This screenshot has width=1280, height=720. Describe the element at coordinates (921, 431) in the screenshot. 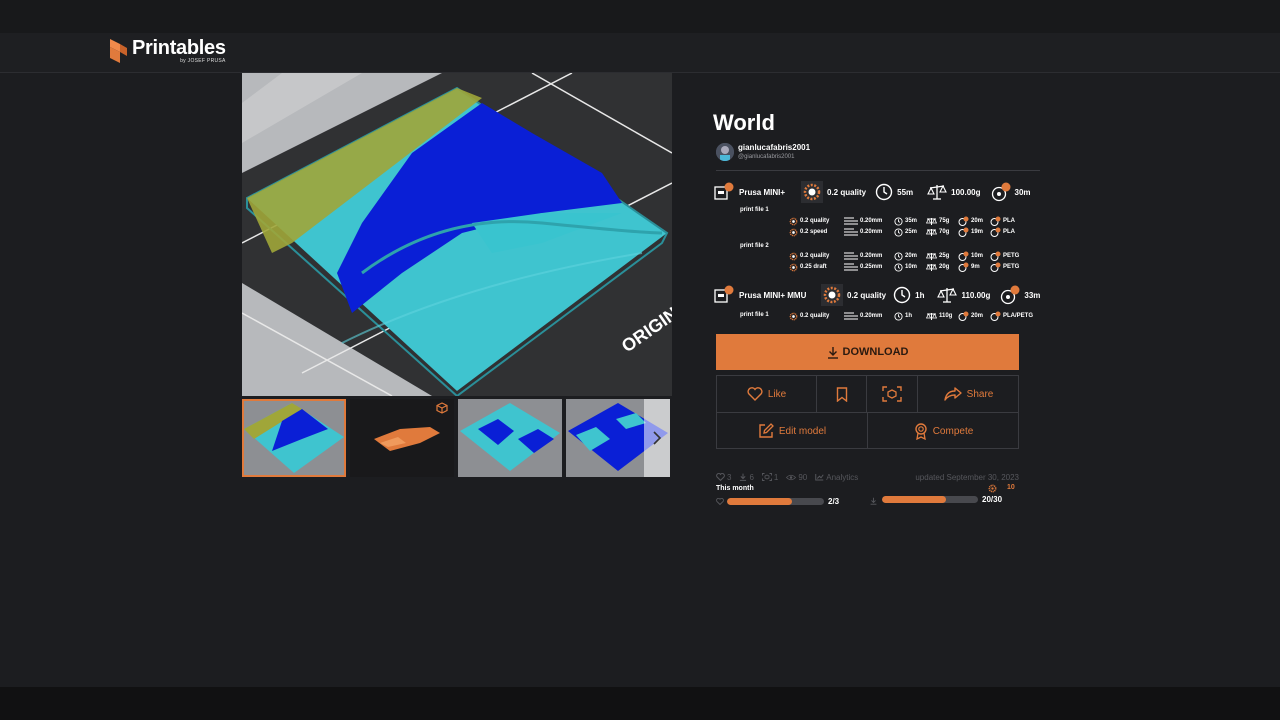

I see `award-icon` at that location.